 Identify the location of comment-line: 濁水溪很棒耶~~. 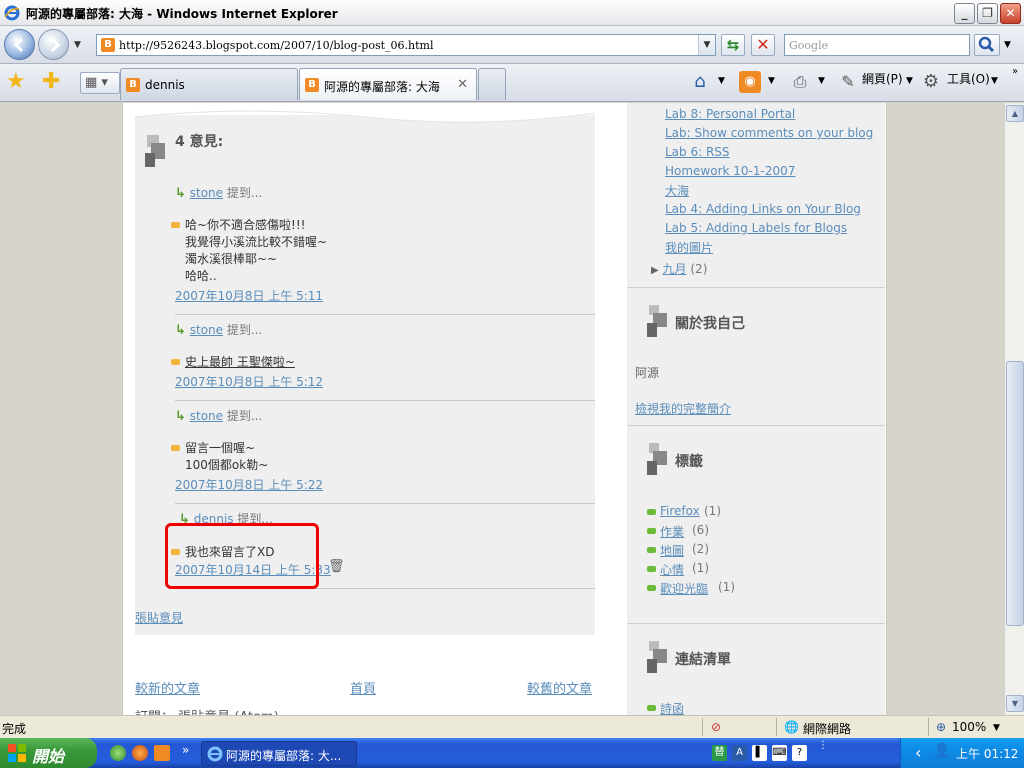
(231, 259).